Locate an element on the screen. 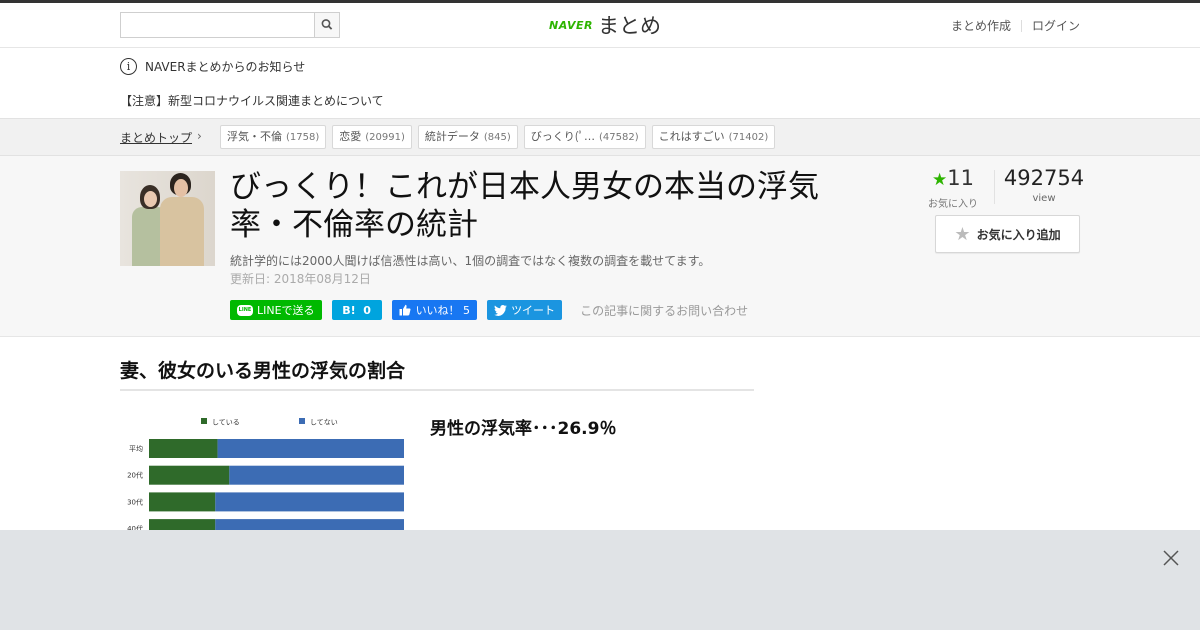 Image resolution: width=1200 pixels, height=630 pixels. line-icon: LINE is located at coordinates (245, 310).